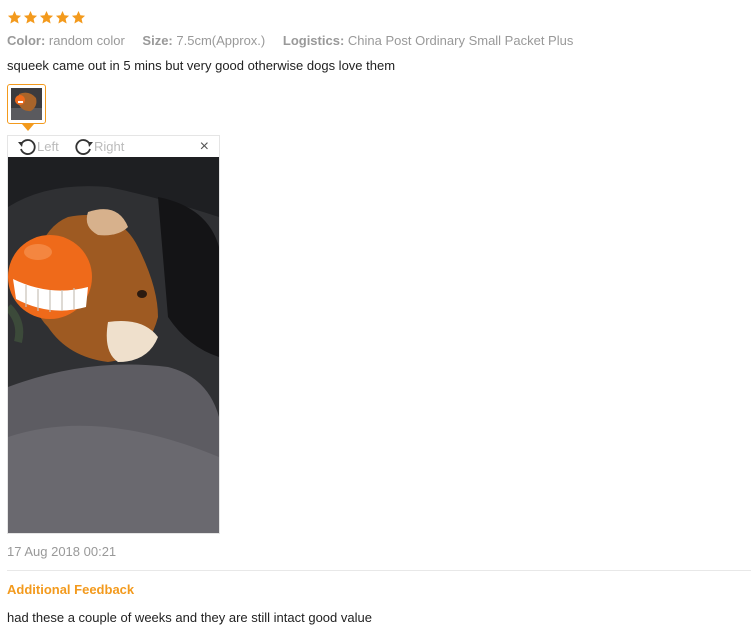 The image size is (751, 636). I want to click on attribute-color: Color: random color, so click(66, 40).